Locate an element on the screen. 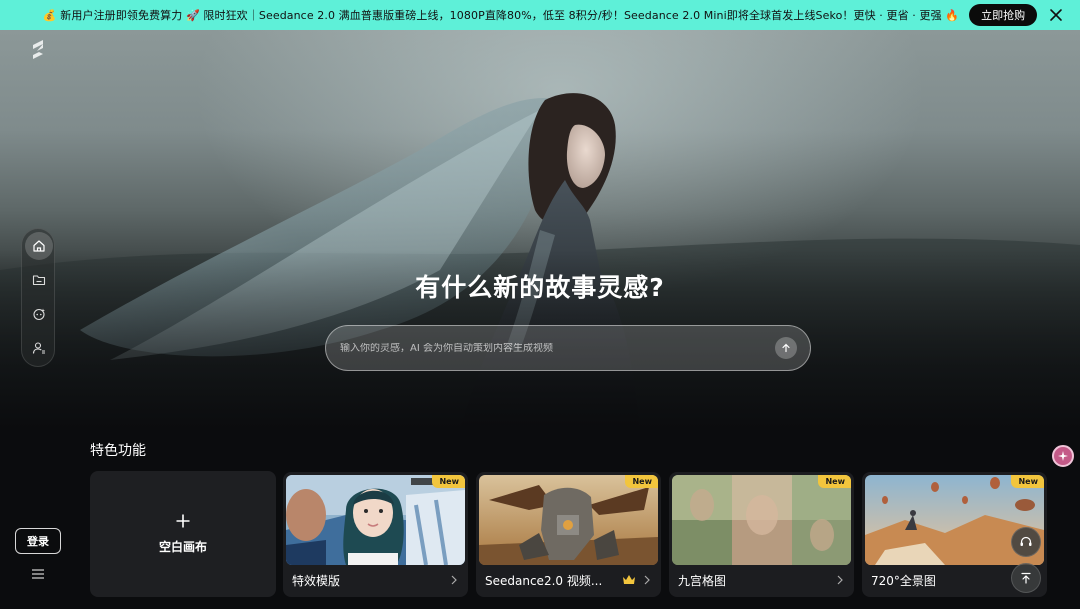 This screenshot has height=609, width=1080. headset-icon is located at coordinates (1026, 541).